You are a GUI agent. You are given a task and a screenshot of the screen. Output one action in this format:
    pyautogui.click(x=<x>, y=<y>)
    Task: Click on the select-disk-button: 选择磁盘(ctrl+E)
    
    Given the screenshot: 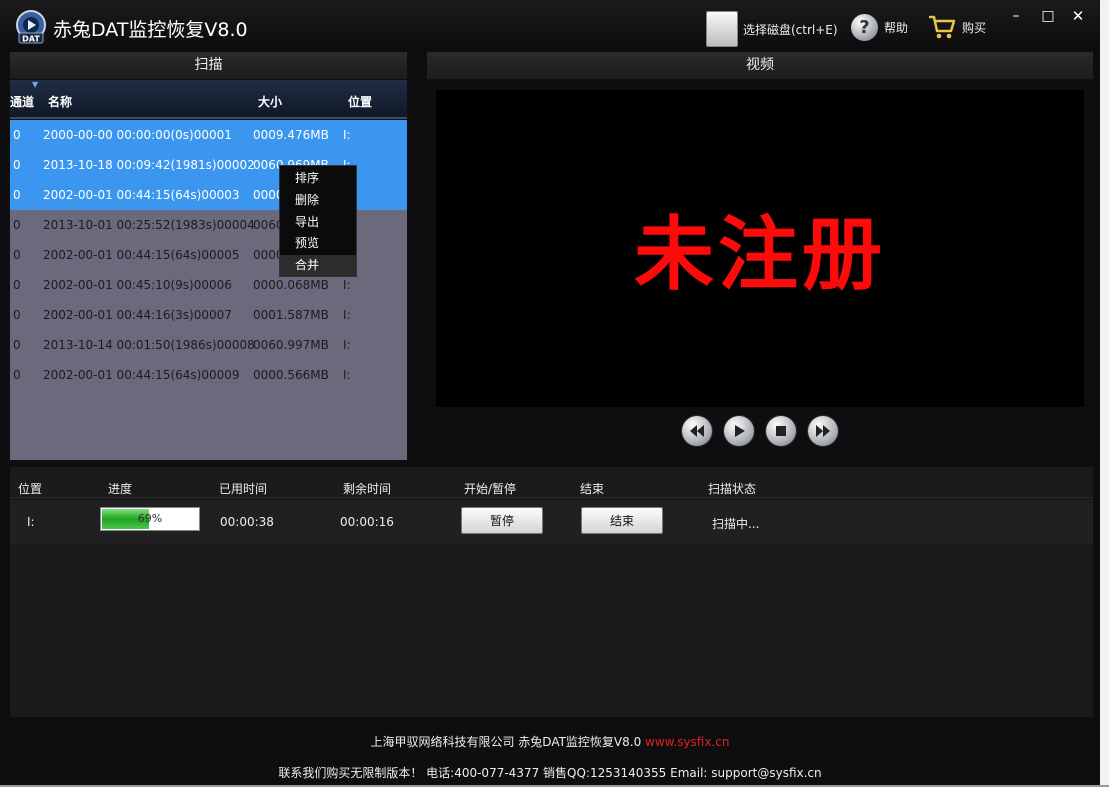 What is the action you would take?
    pyautogui.click(x=772, y=29)
    